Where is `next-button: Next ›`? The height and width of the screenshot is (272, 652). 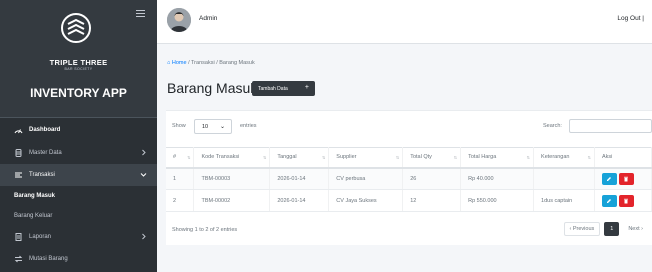 next-button: Next › is located at coordinates (635, 229).